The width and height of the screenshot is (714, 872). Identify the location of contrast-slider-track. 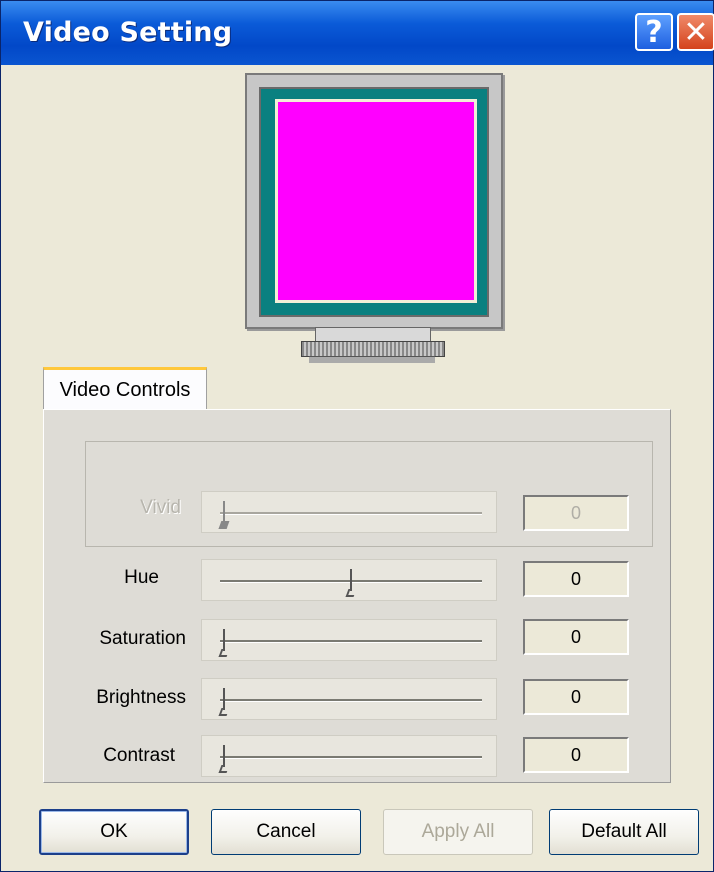
(351, 757).